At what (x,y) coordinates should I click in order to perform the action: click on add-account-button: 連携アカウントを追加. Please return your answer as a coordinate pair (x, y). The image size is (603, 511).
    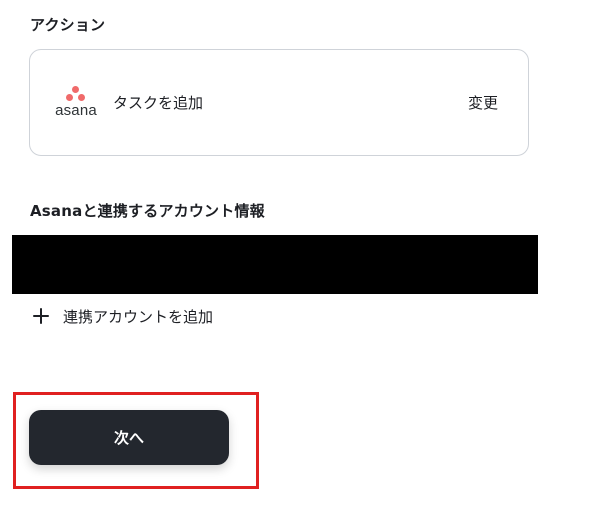
    Looking at the image, I should click on (123, 316).